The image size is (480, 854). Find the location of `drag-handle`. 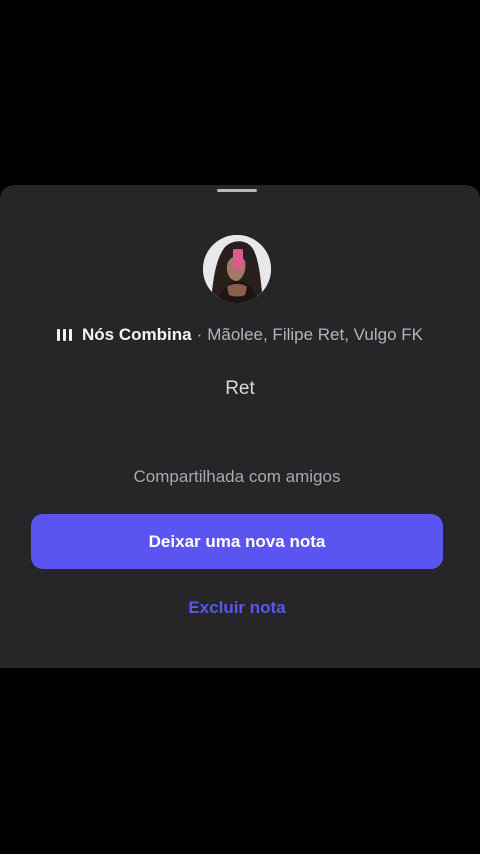

drag-handle is located at coordinates (237, 190).